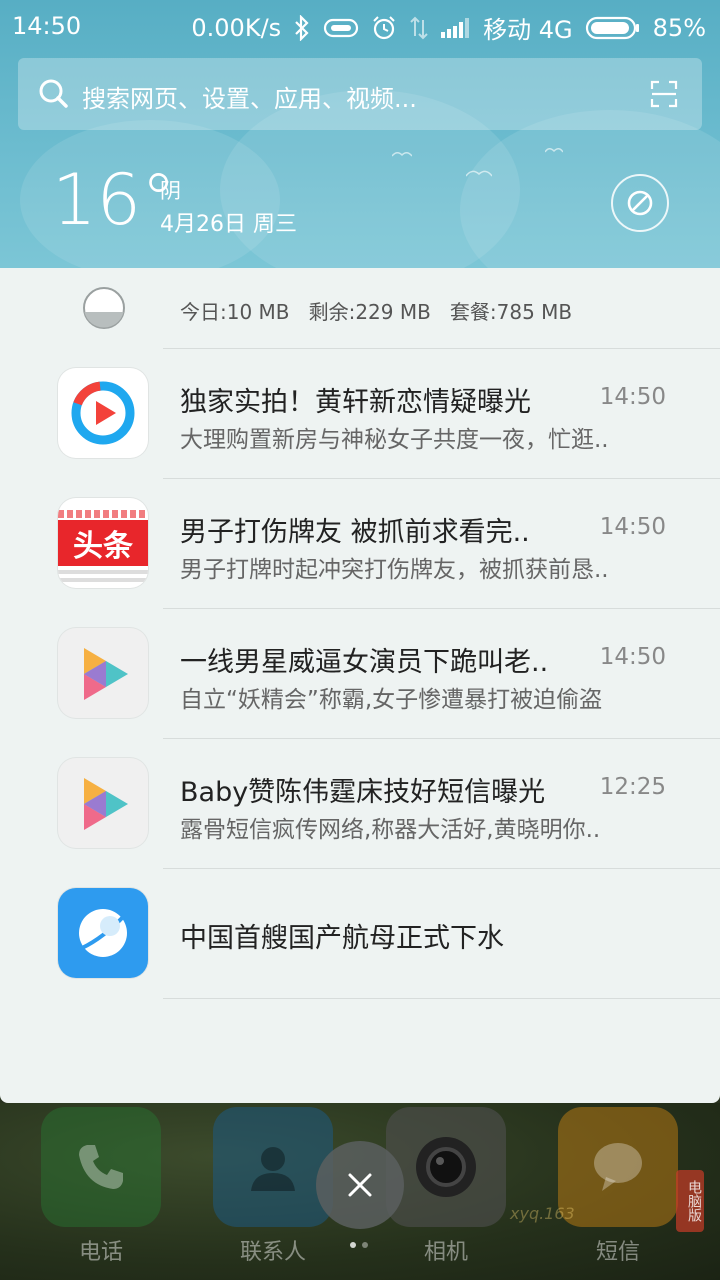 Image resolution: width=720 pixels, height=1280 pixels. I want to click on dock-label: 短信, so click(617, 1252).